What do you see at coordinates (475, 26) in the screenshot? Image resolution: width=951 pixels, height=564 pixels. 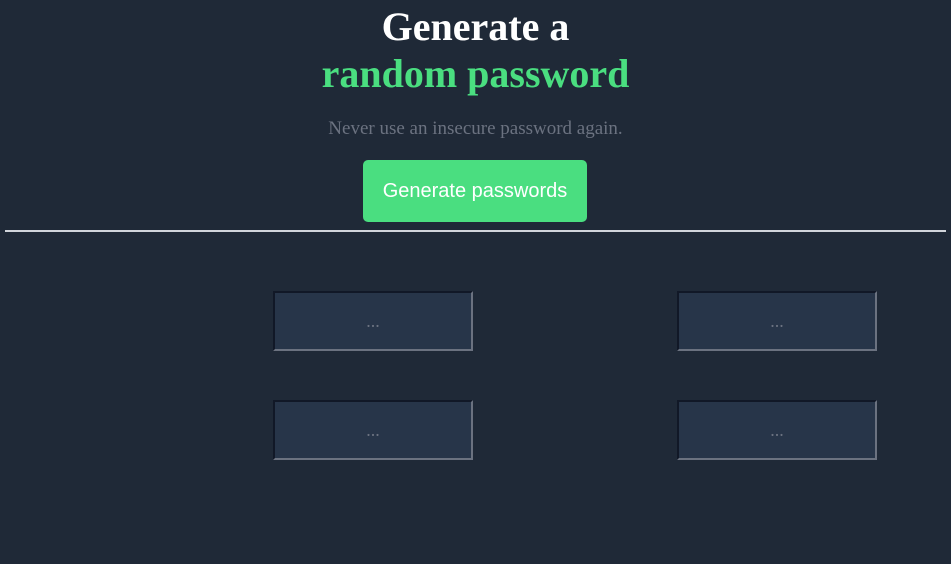 I see `page-title: Generate a` at bounding box center [475, 26].